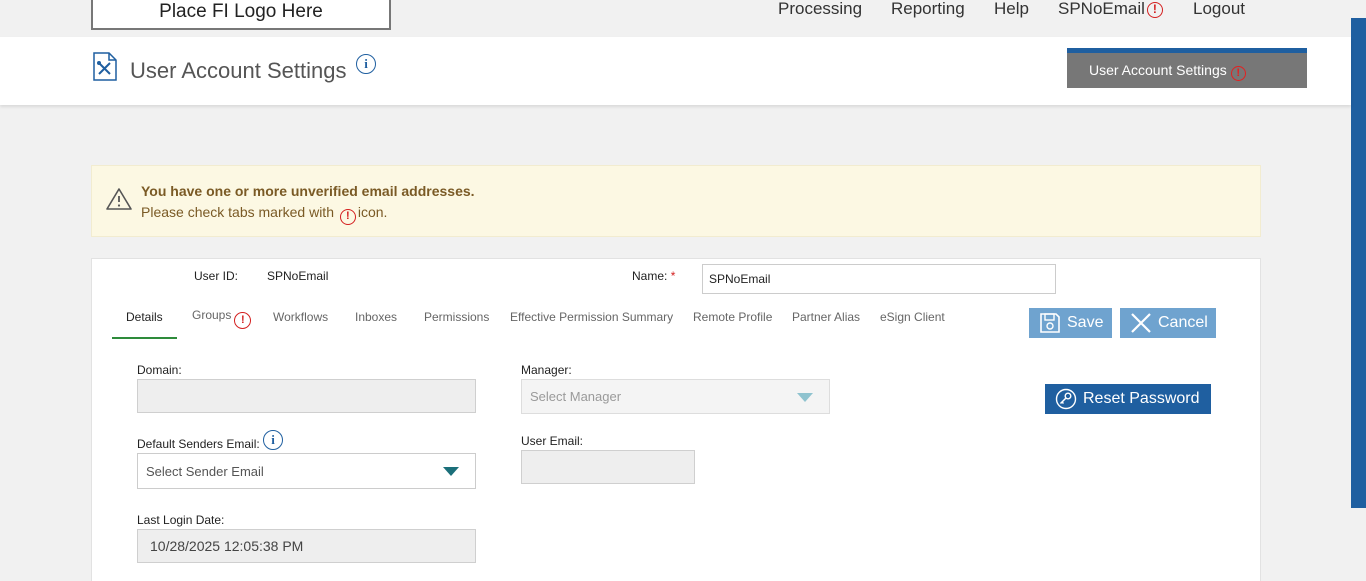 The height and width of the screenshot is (581, 1366). What do you see at coordinates (912, 317) in the screenshot?
I see `tab-esign-client: eSign Client` at bounding box center [912, 317].